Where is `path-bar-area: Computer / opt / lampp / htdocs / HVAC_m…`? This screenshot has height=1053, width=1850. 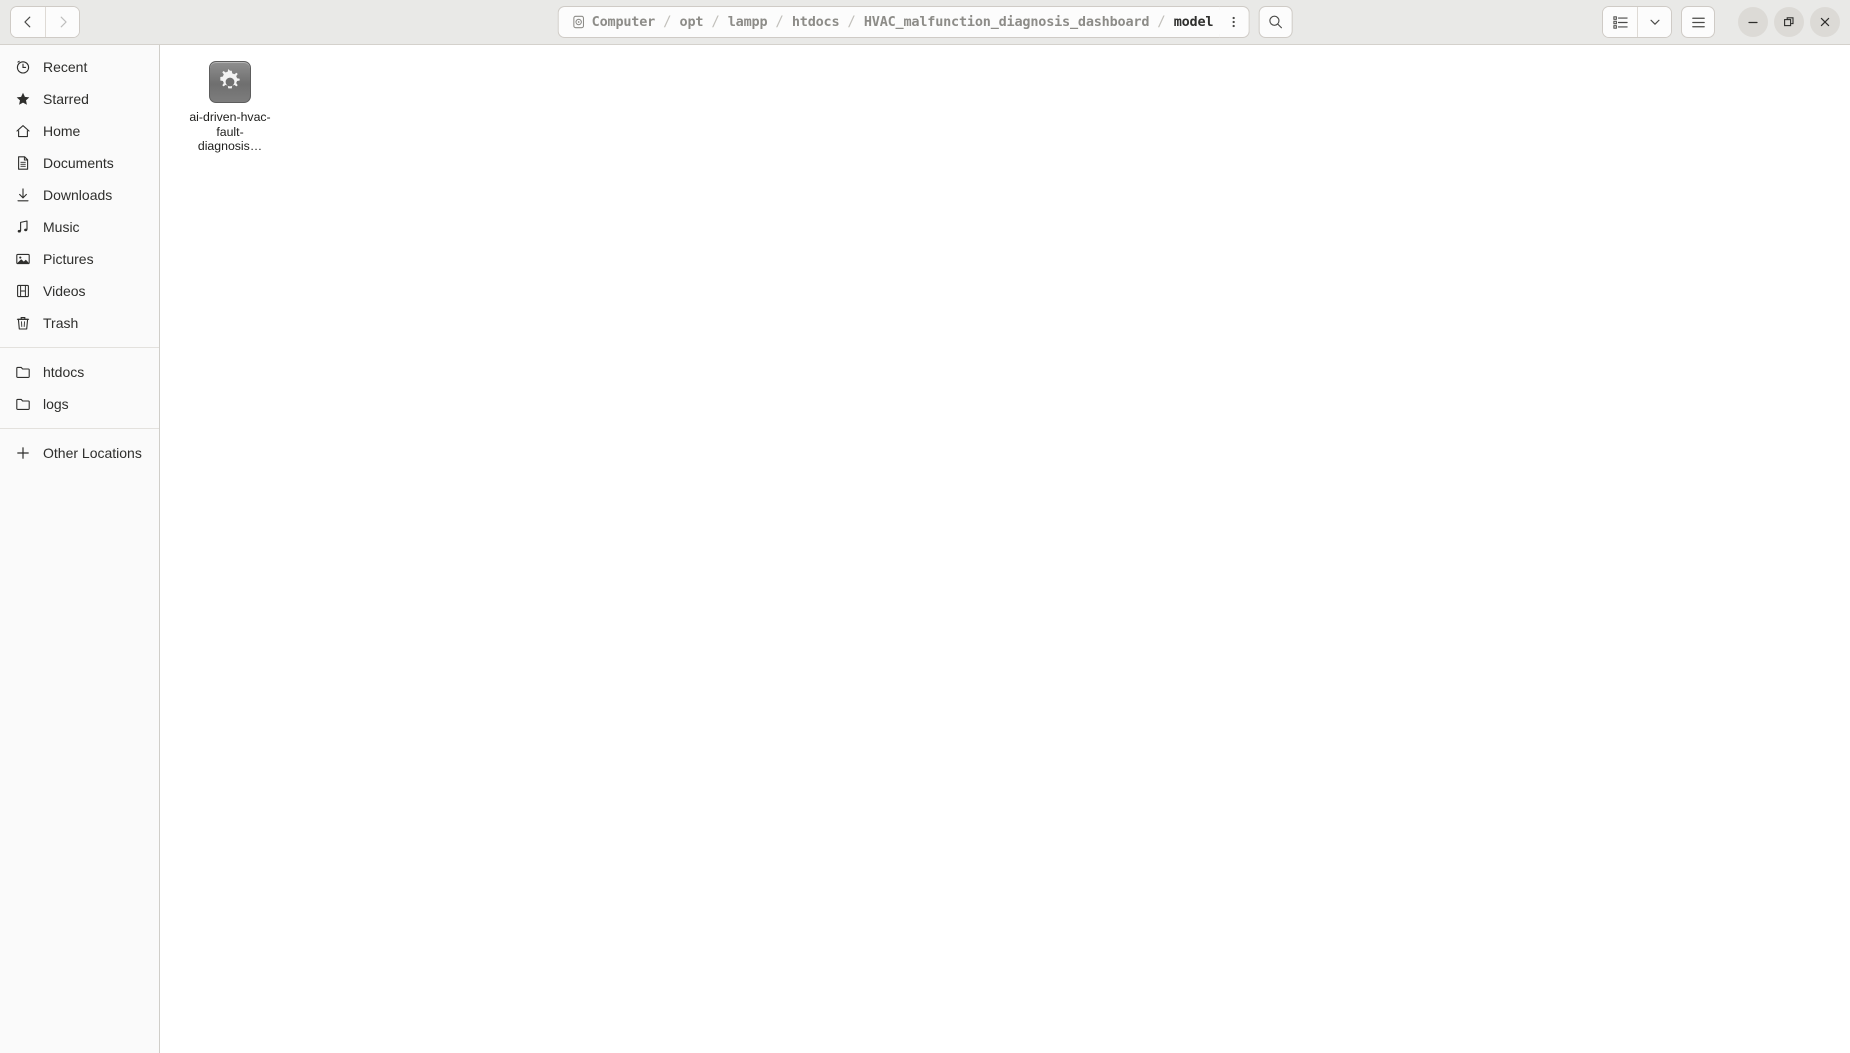 path-bar-area: Computer / opt / lampp / htdocs / HVAC_m… is located at coordinates (925, 22).